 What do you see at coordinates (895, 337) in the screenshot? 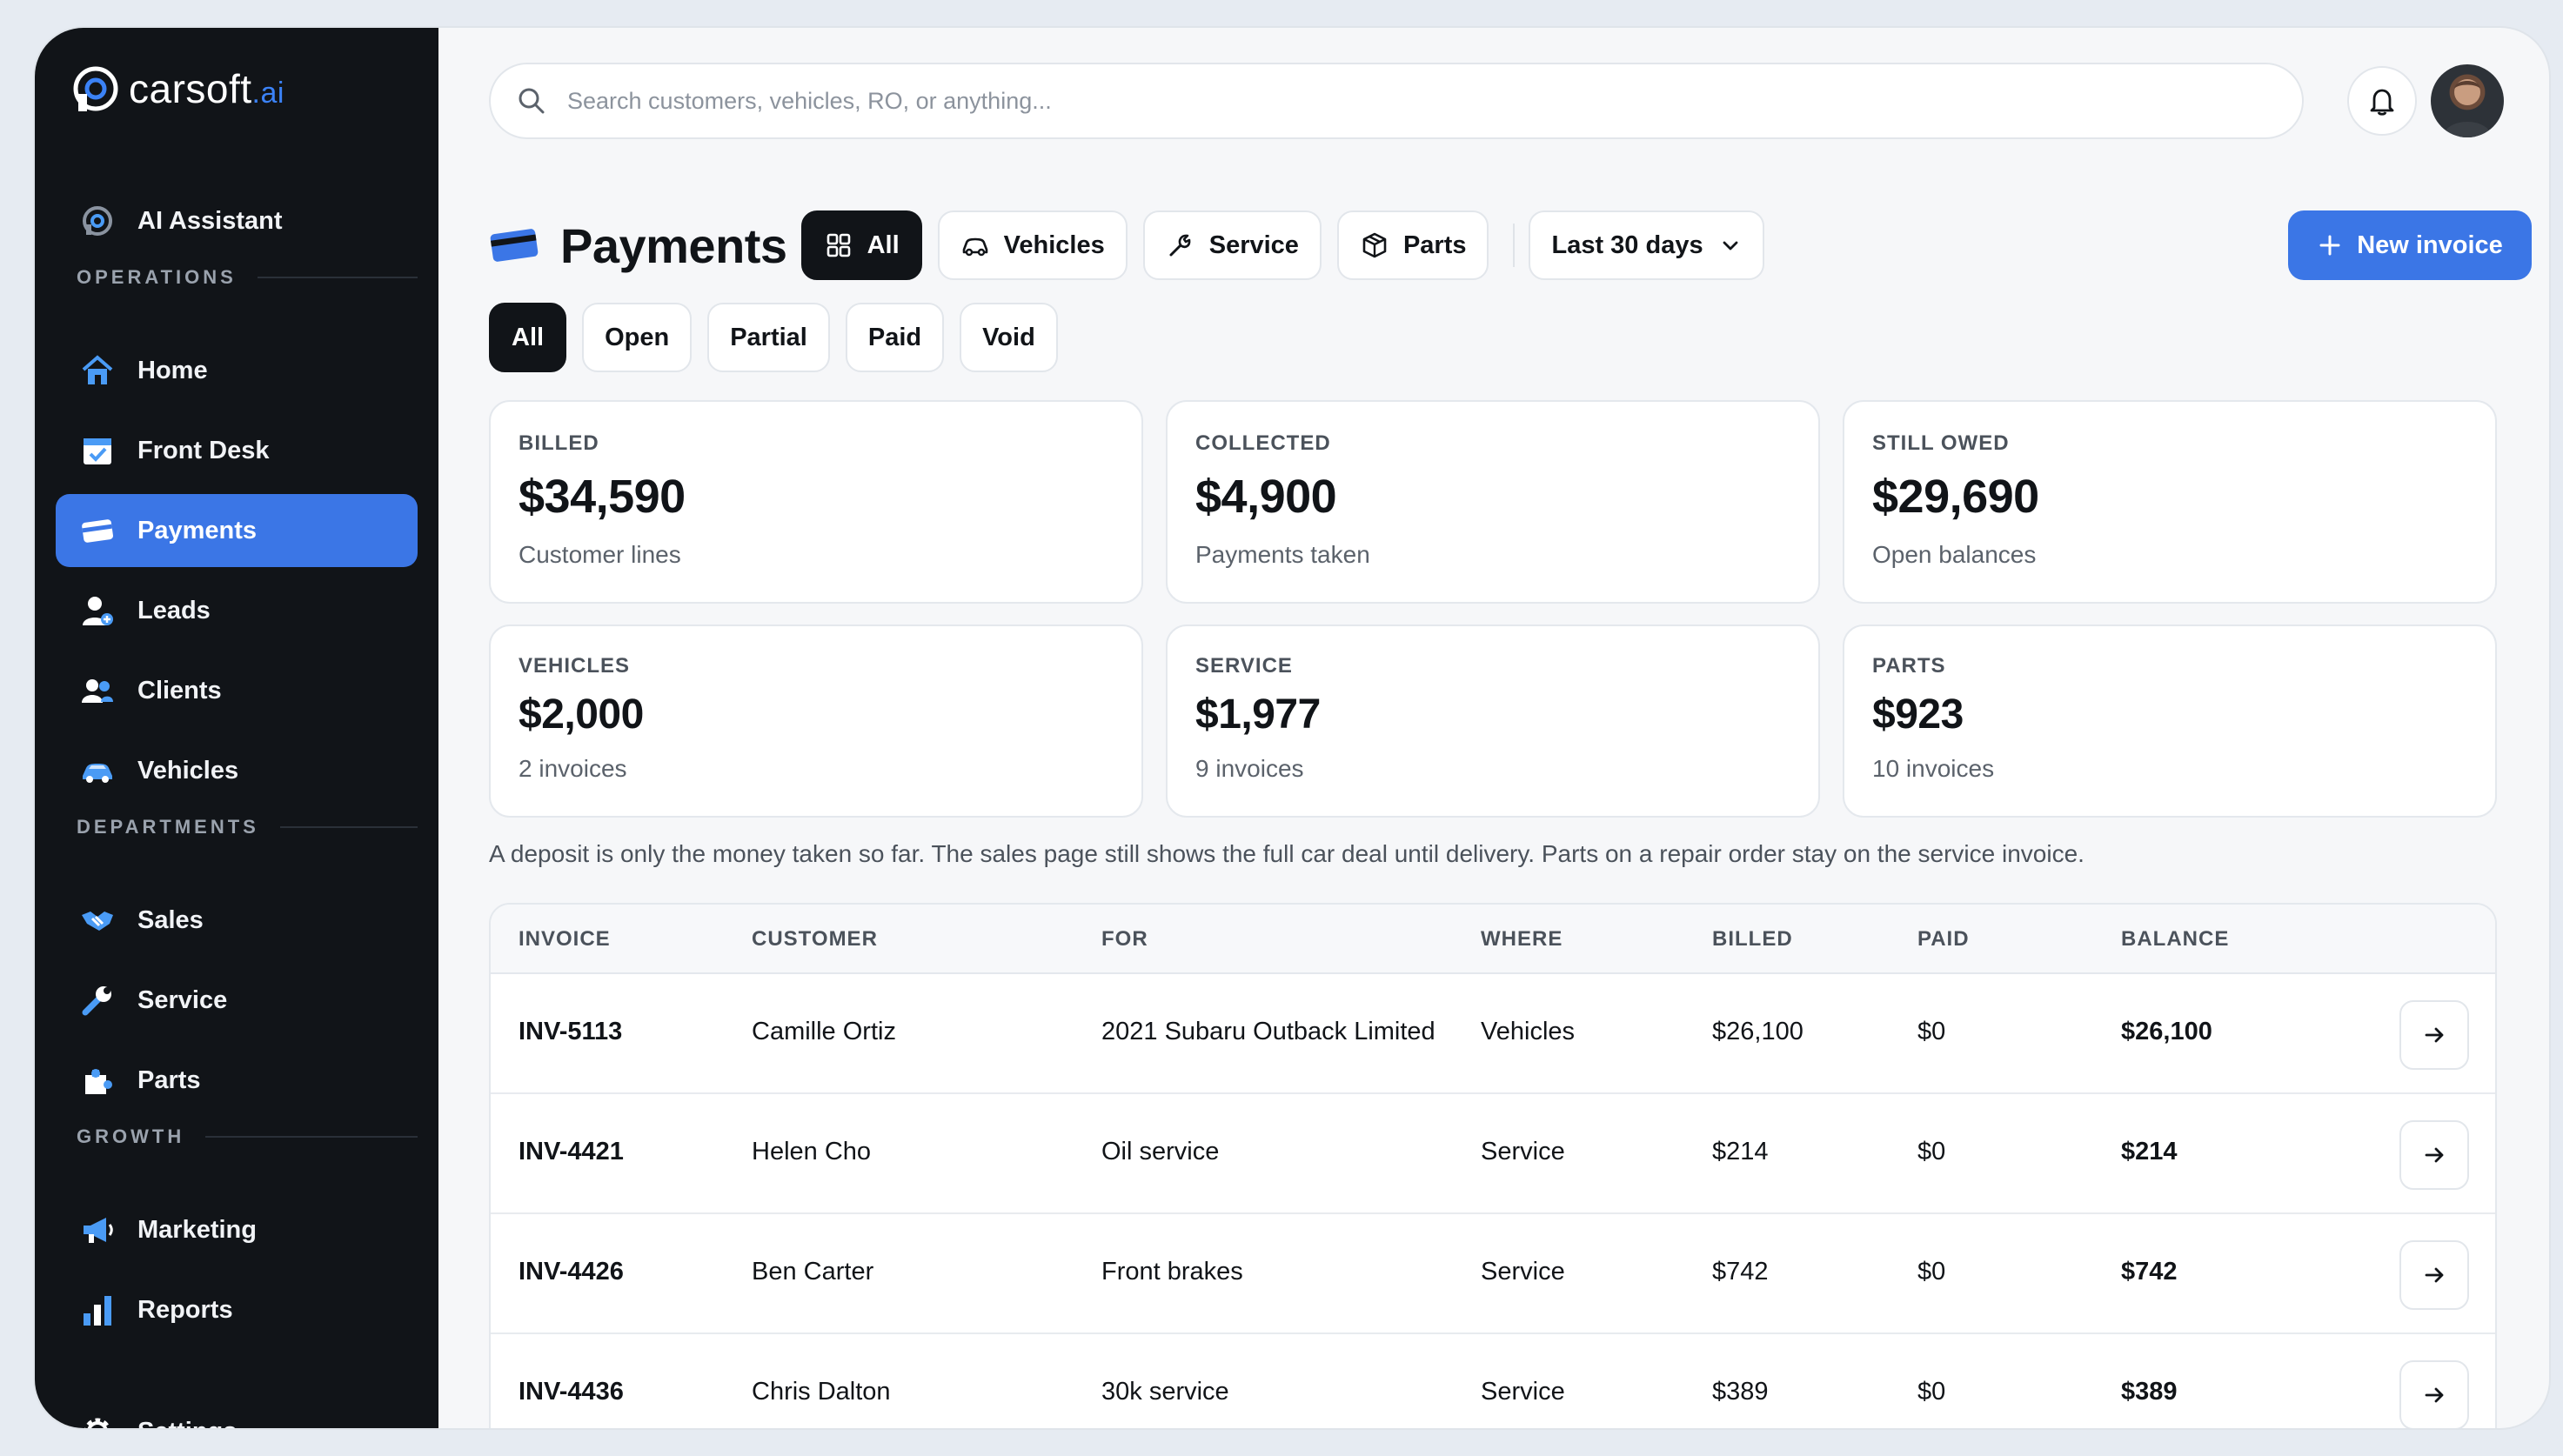
I see `filter-paid: Paid` at bounding box center [895, 337].